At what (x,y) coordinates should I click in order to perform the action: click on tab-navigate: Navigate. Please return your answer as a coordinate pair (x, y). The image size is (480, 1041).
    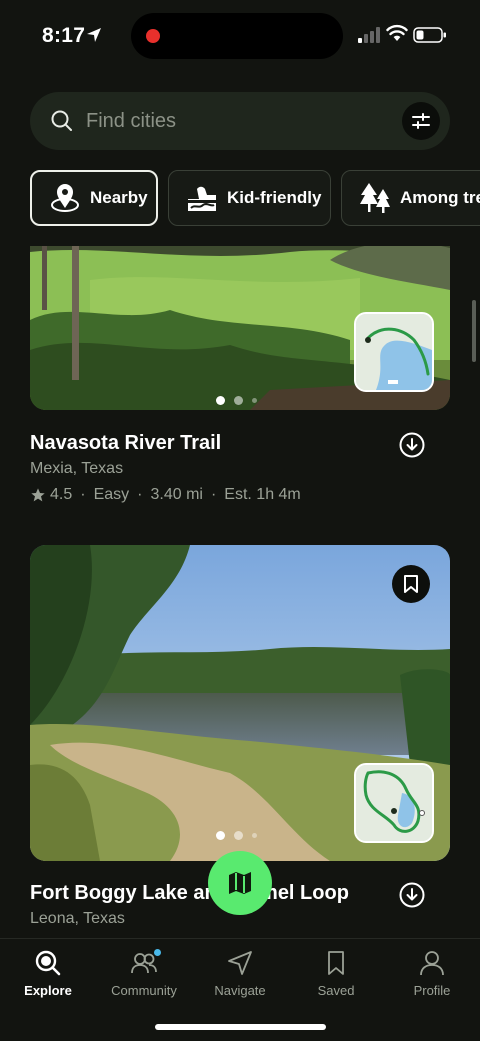
    Looking at the image, I should click on (240, 974).